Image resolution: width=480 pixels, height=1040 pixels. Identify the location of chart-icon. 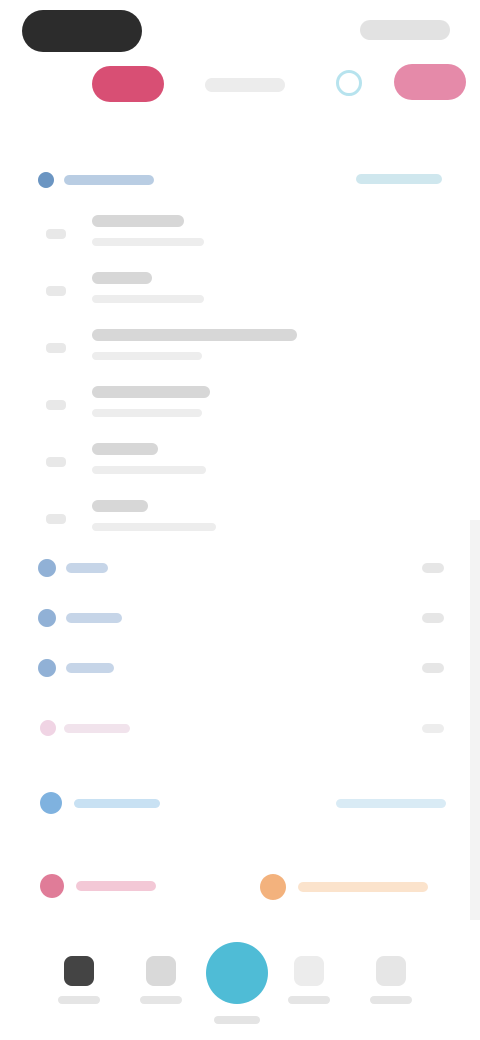
(309, 971).